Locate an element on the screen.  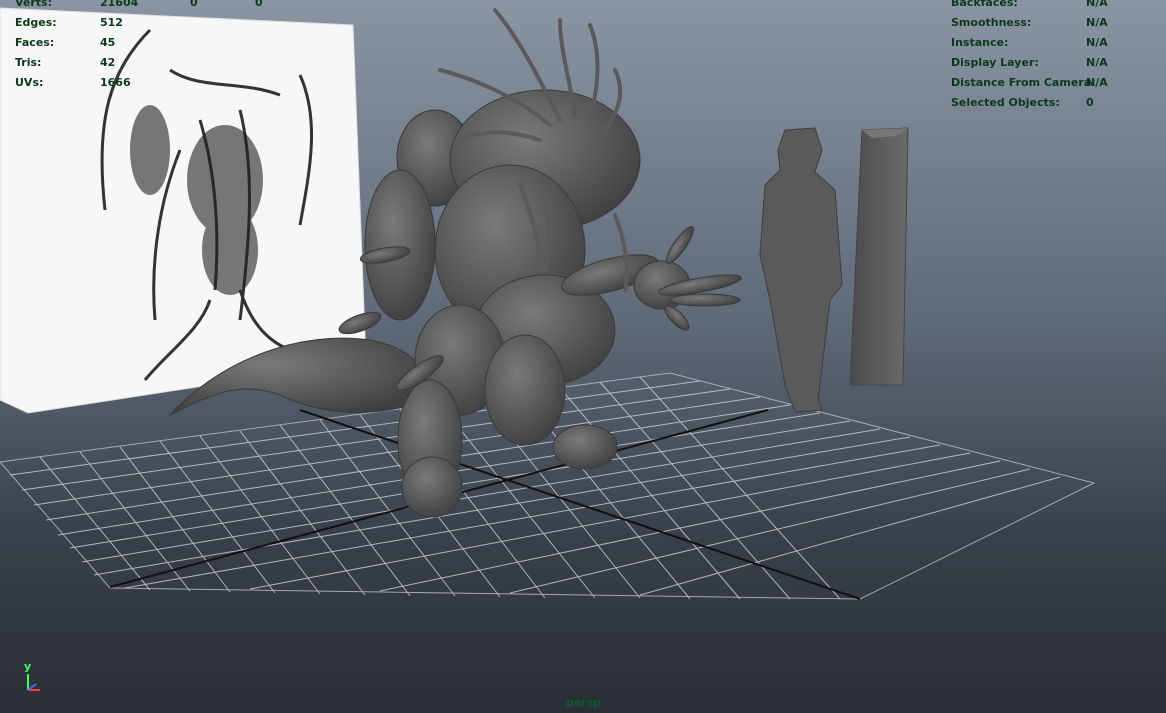
axis-icon is located at coordinates (33, 682).